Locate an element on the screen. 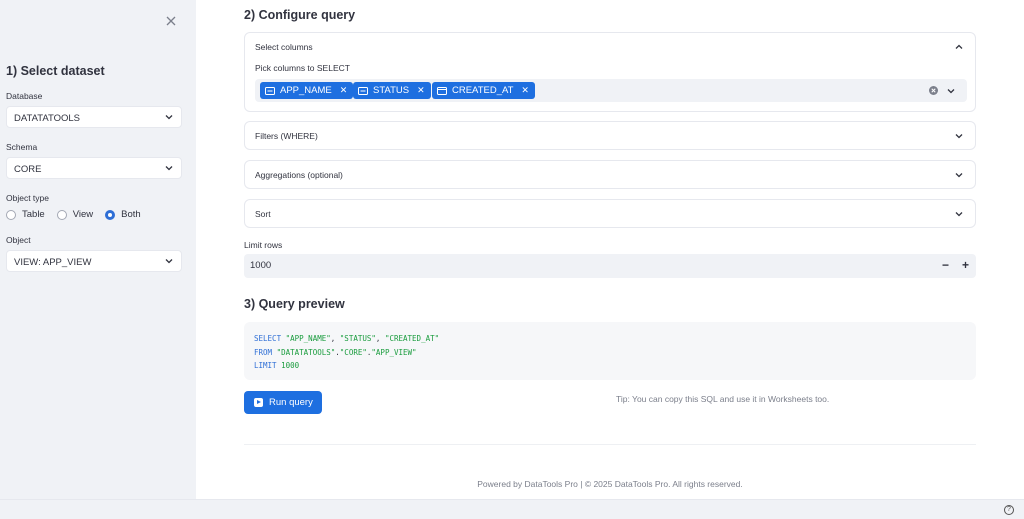  chip-app-name: APP_NAME ✕ is located at coordinates (307, 90).